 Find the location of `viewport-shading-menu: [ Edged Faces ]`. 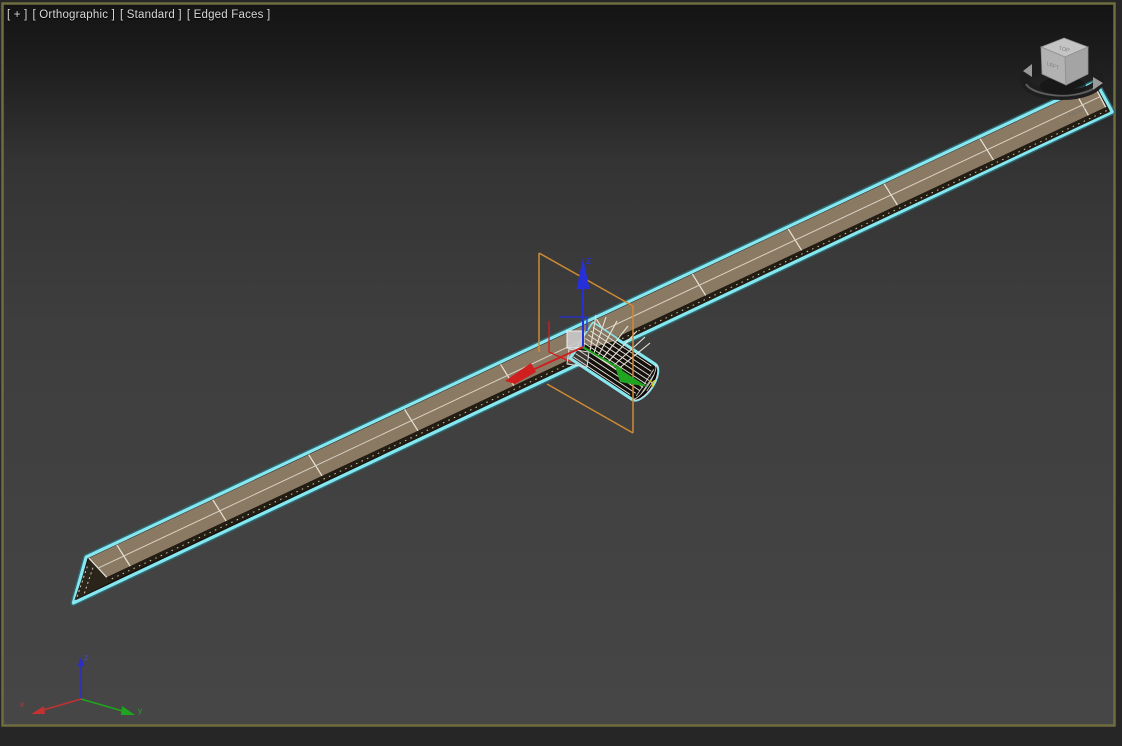

viewport-shading-menu: [ Edged Faces ] is located at coordinates (229, 15).